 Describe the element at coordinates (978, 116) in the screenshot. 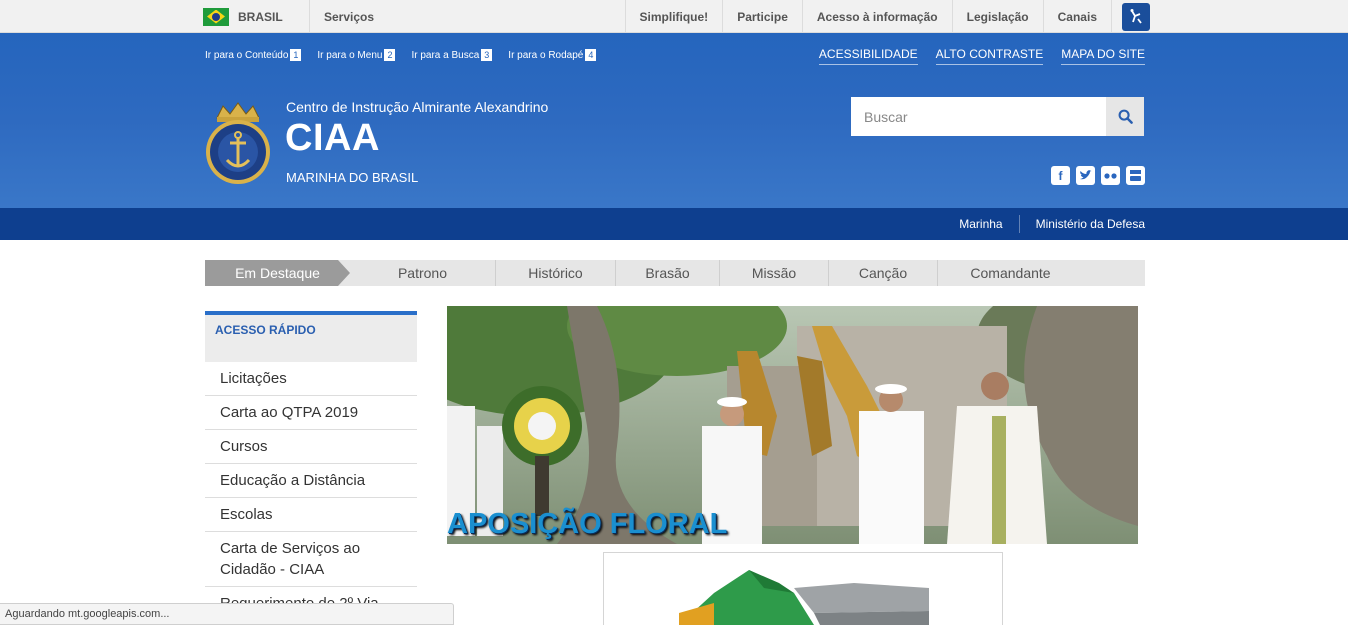

I see `search-input` at that location.